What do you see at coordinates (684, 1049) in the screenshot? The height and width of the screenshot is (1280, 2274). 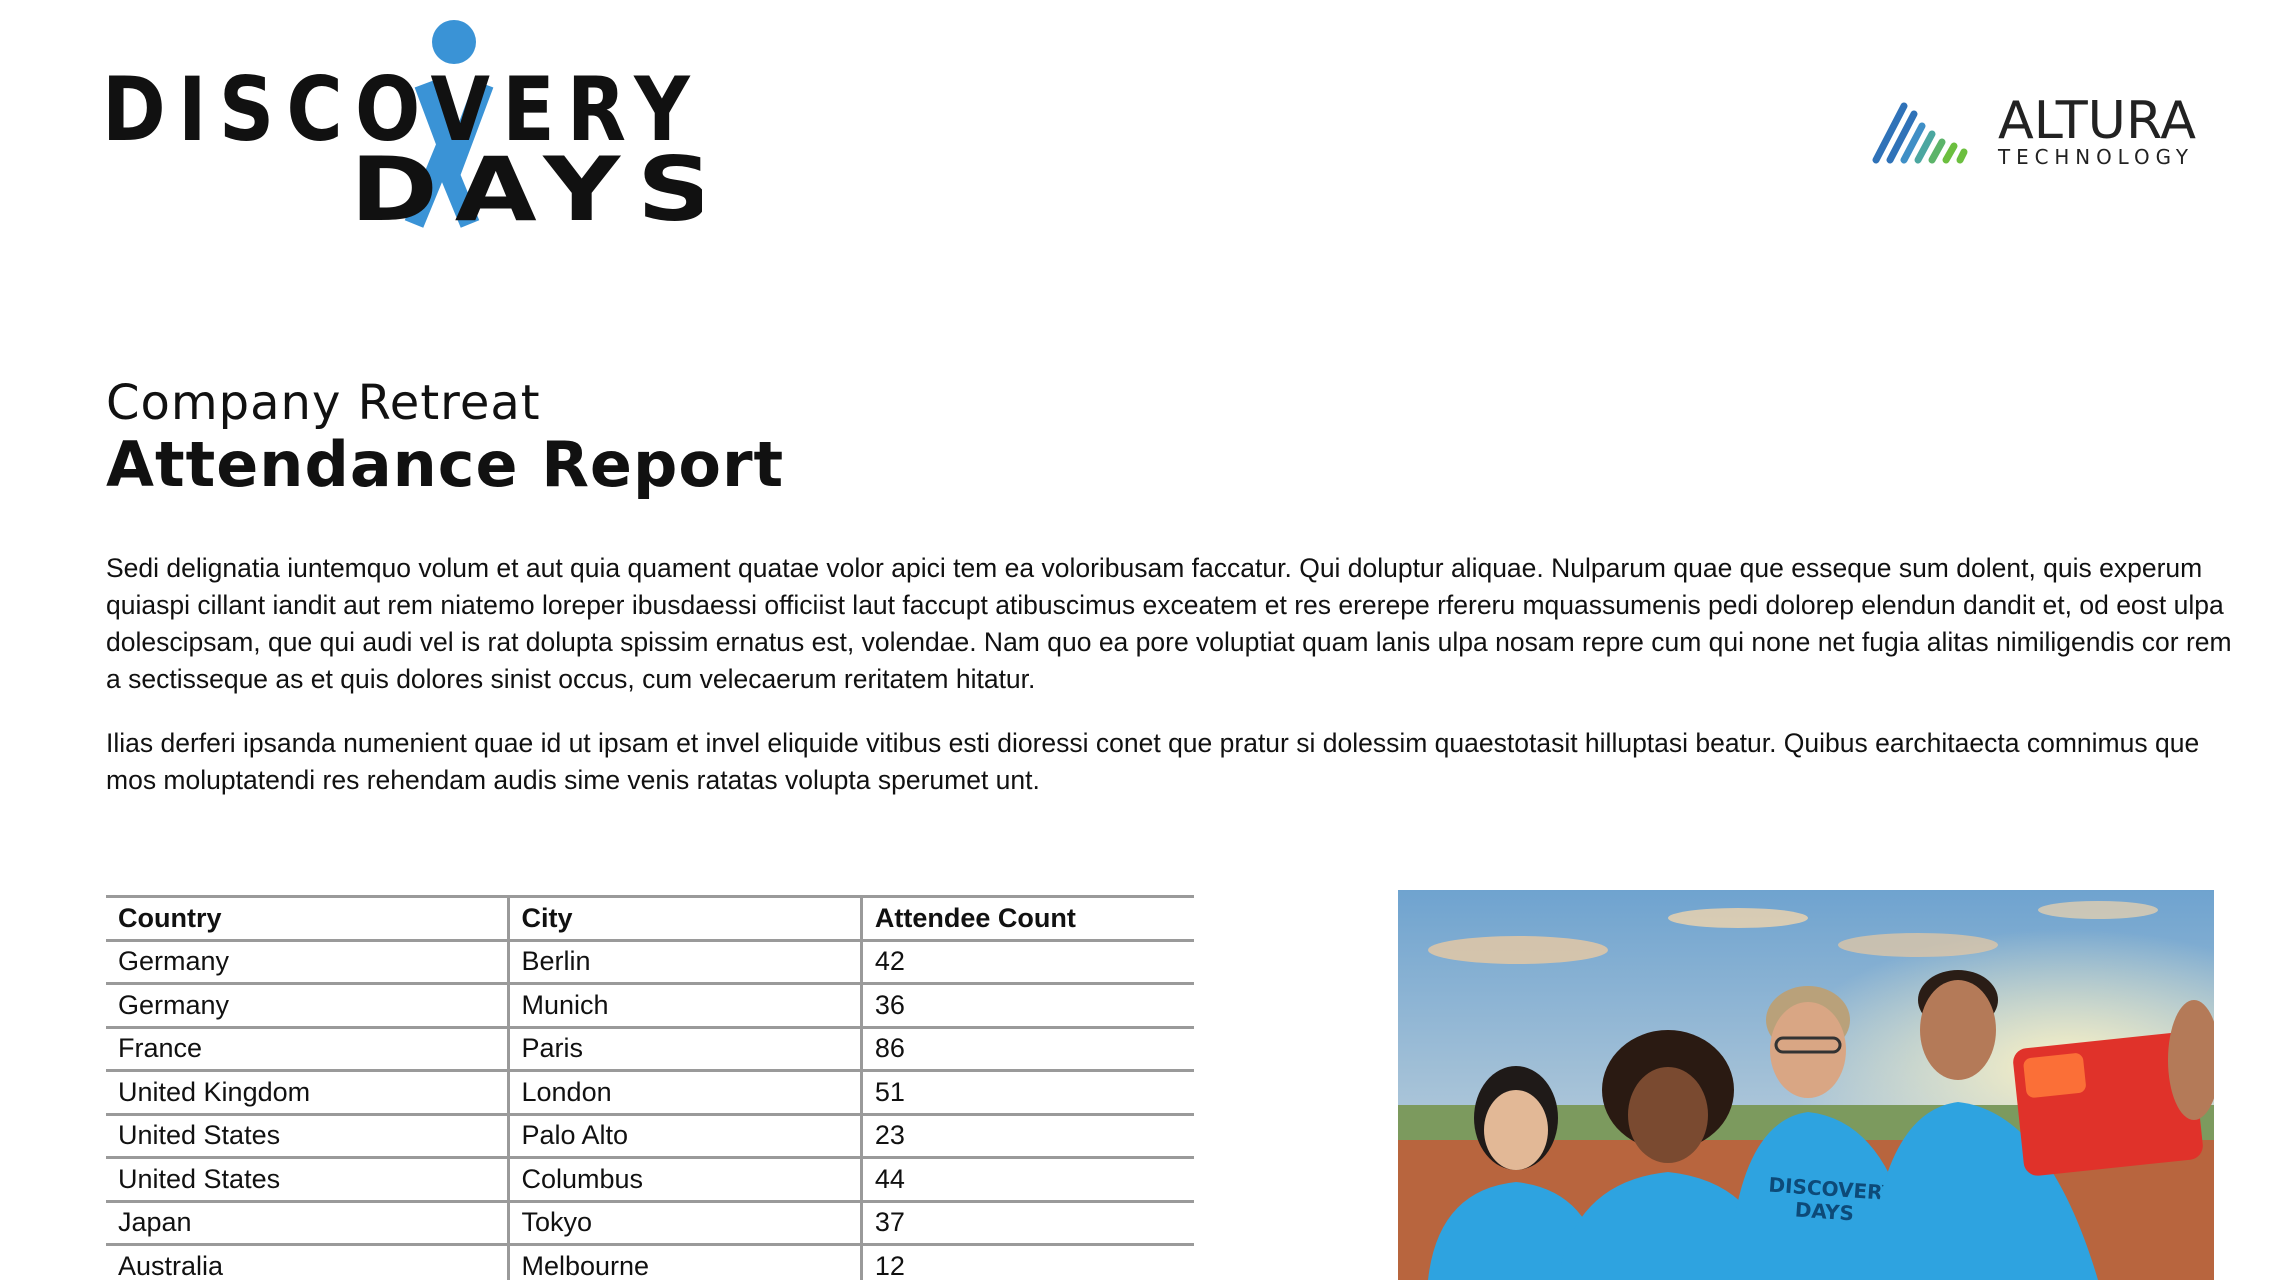 I see `cell-city: Paris` at bounding box center [684, 1049].